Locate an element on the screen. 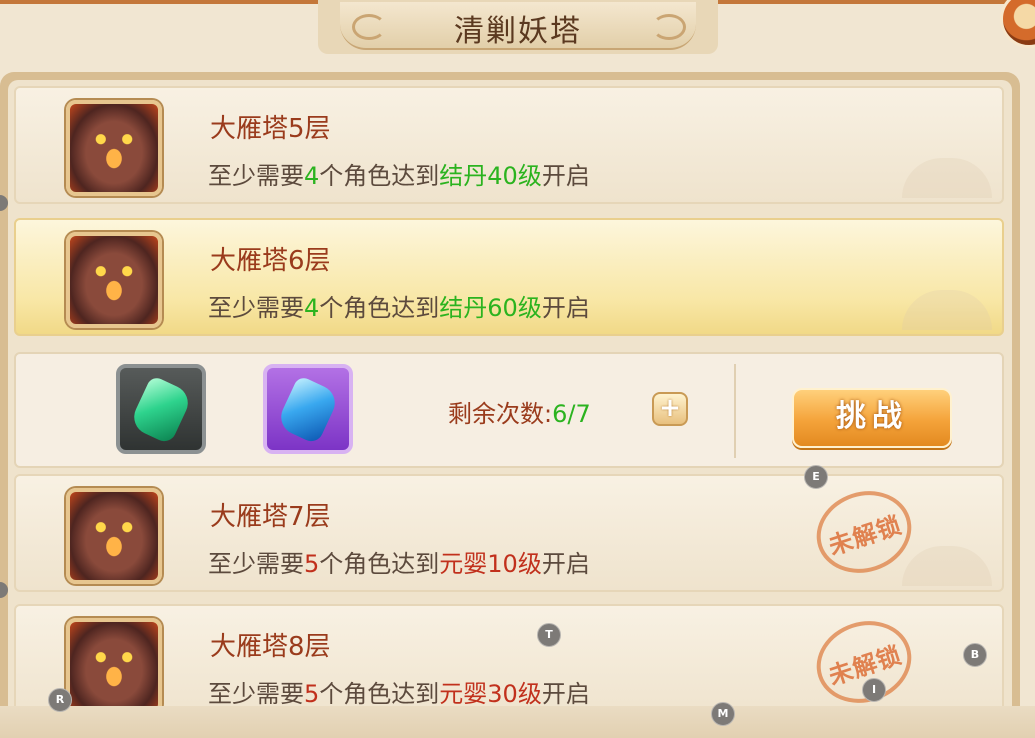 This screenshot has width=1035, height=738. marker-m: M is located at coordinates (723, 714).